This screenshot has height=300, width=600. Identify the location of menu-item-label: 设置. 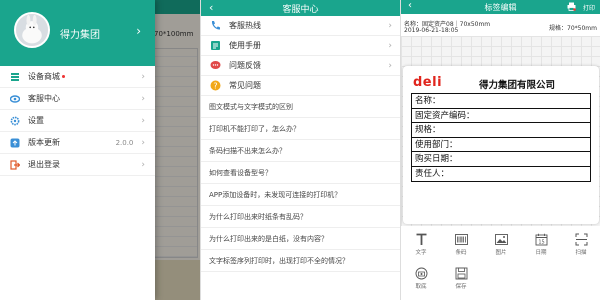
(36, 120).